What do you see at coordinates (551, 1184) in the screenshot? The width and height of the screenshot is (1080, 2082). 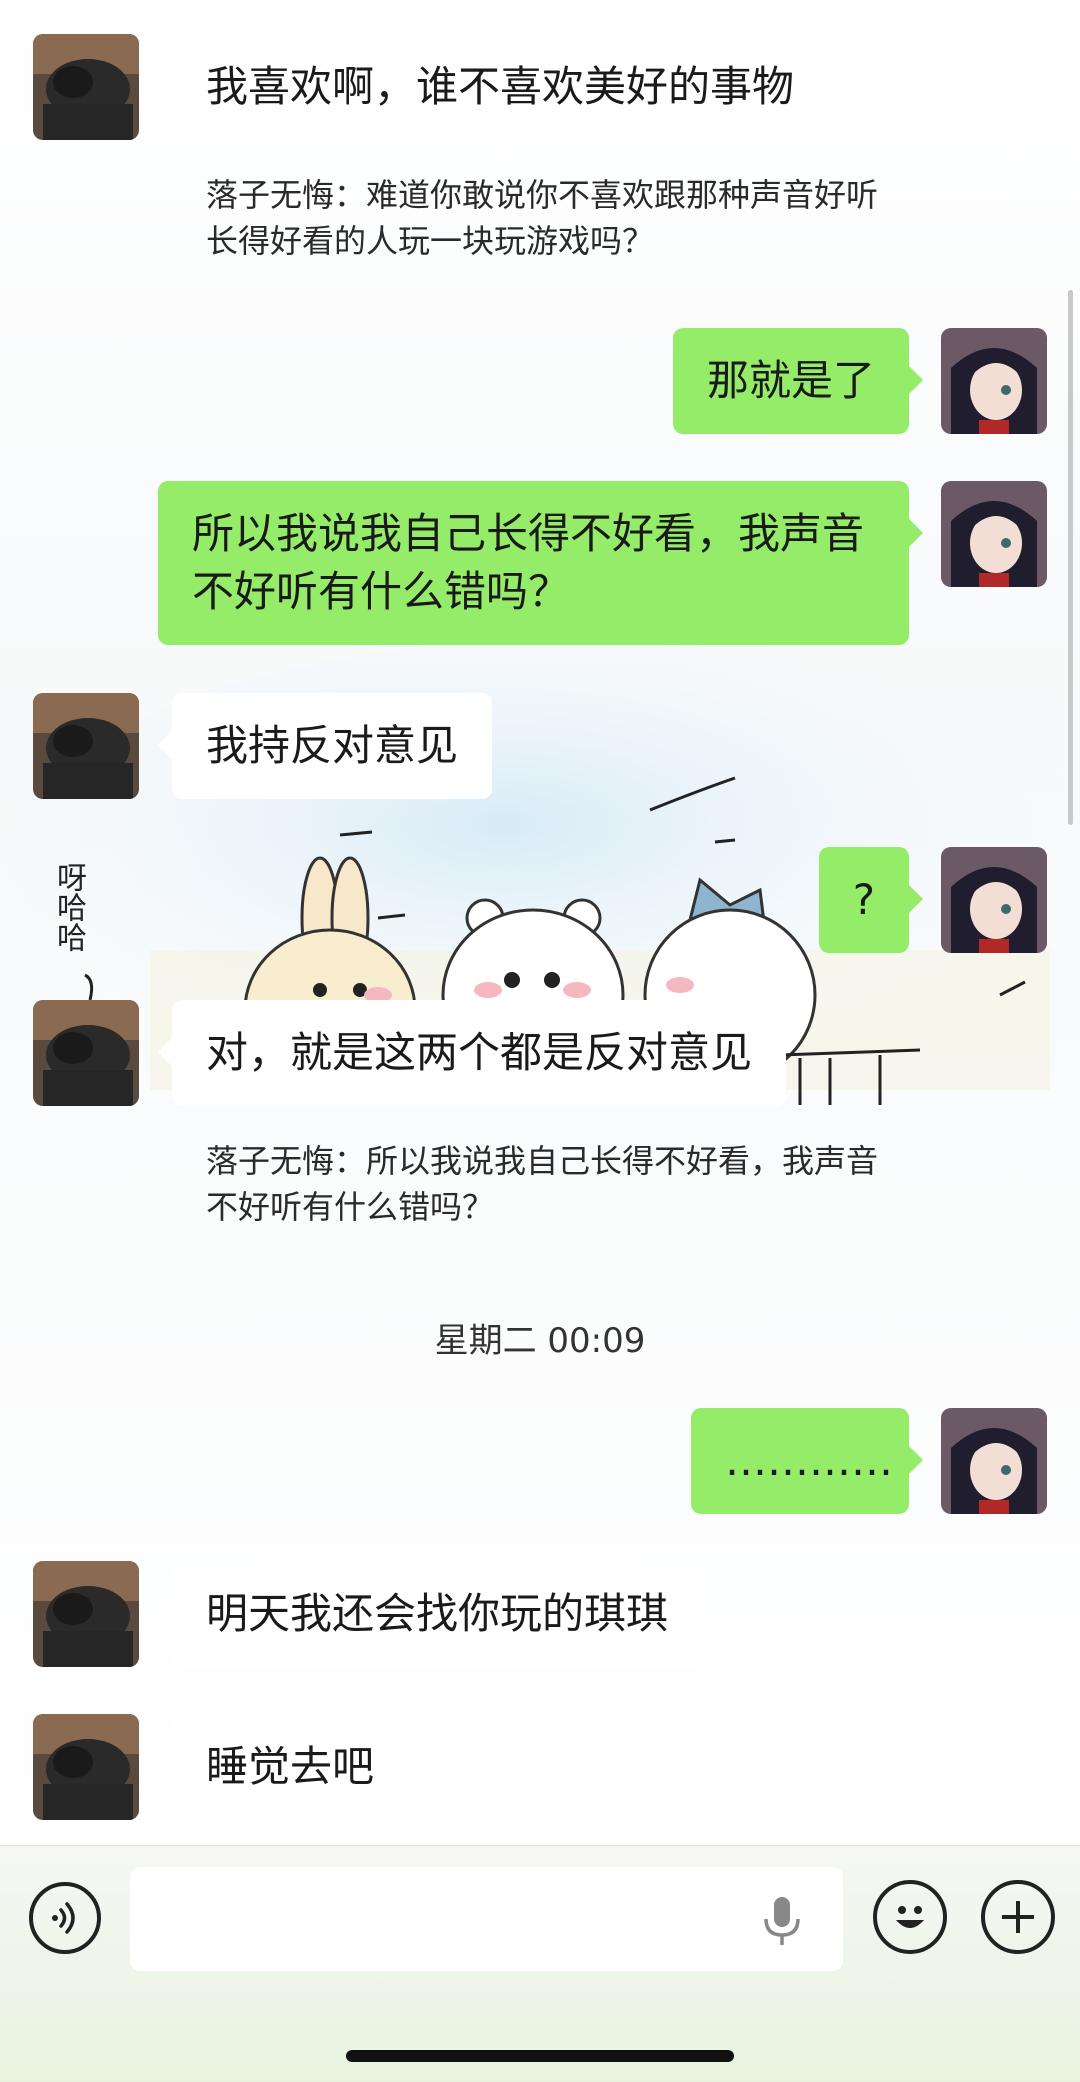 I see `quoted-message: 落子无悔：所以我说我自己长得不好看，我声音不好听有什么错吗？` at bounding box center [551, 1184].